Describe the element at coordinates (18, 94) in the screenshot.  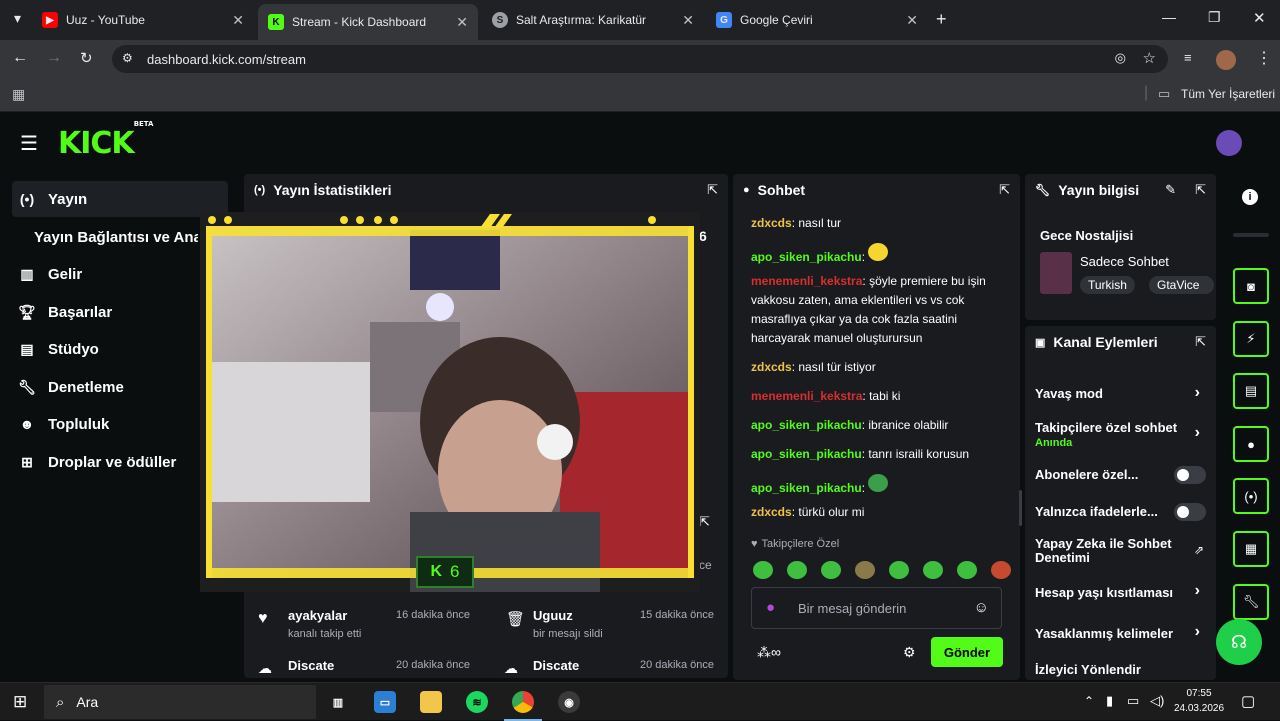
I see `apps-grid-icon: ▦` at that location.